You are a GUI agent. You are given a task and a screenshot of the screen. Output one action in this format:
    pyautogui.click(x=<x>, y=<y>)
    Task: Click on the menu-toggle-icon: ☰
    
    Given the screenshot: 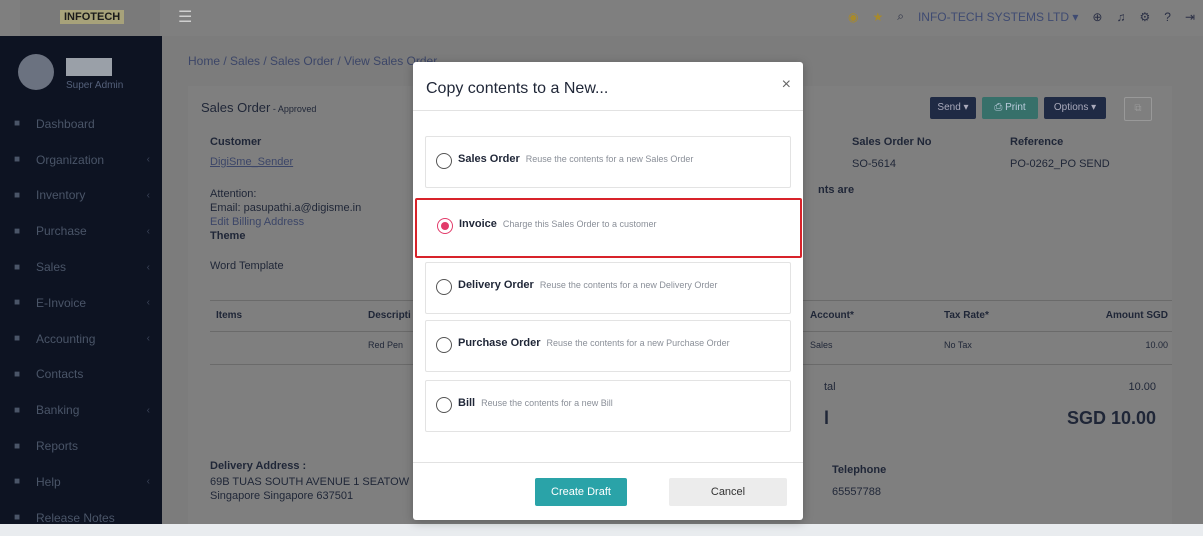 What is the action you would take?
    pyautogui.click(x=185, y=17)
    